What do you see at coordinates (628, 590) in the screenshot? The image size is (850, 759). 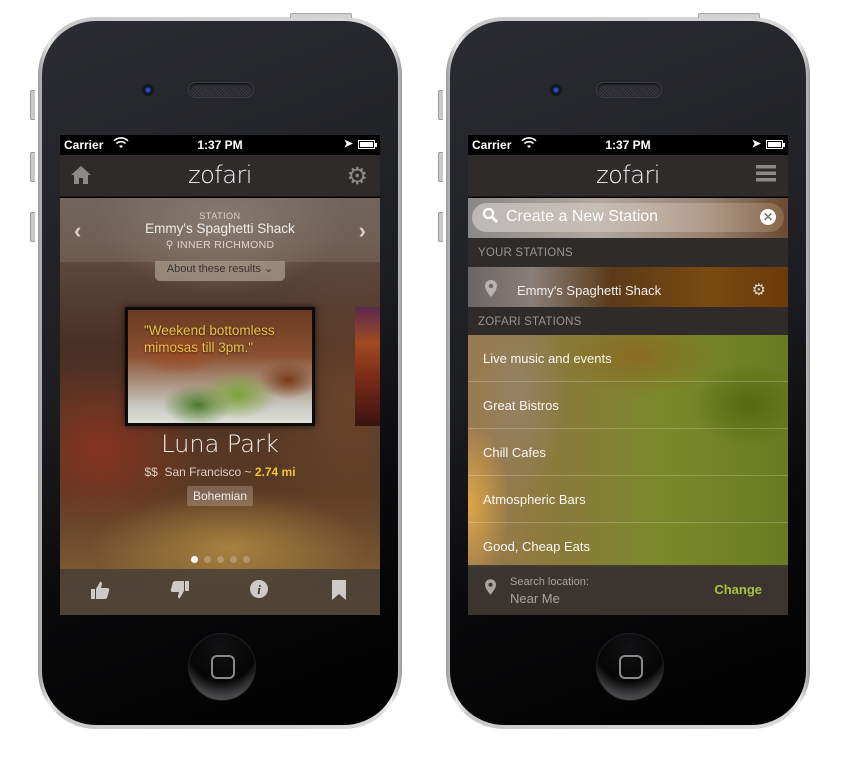 I see `search-location-bar: Search location: Near Me Change` at bounding box center [628, 590].